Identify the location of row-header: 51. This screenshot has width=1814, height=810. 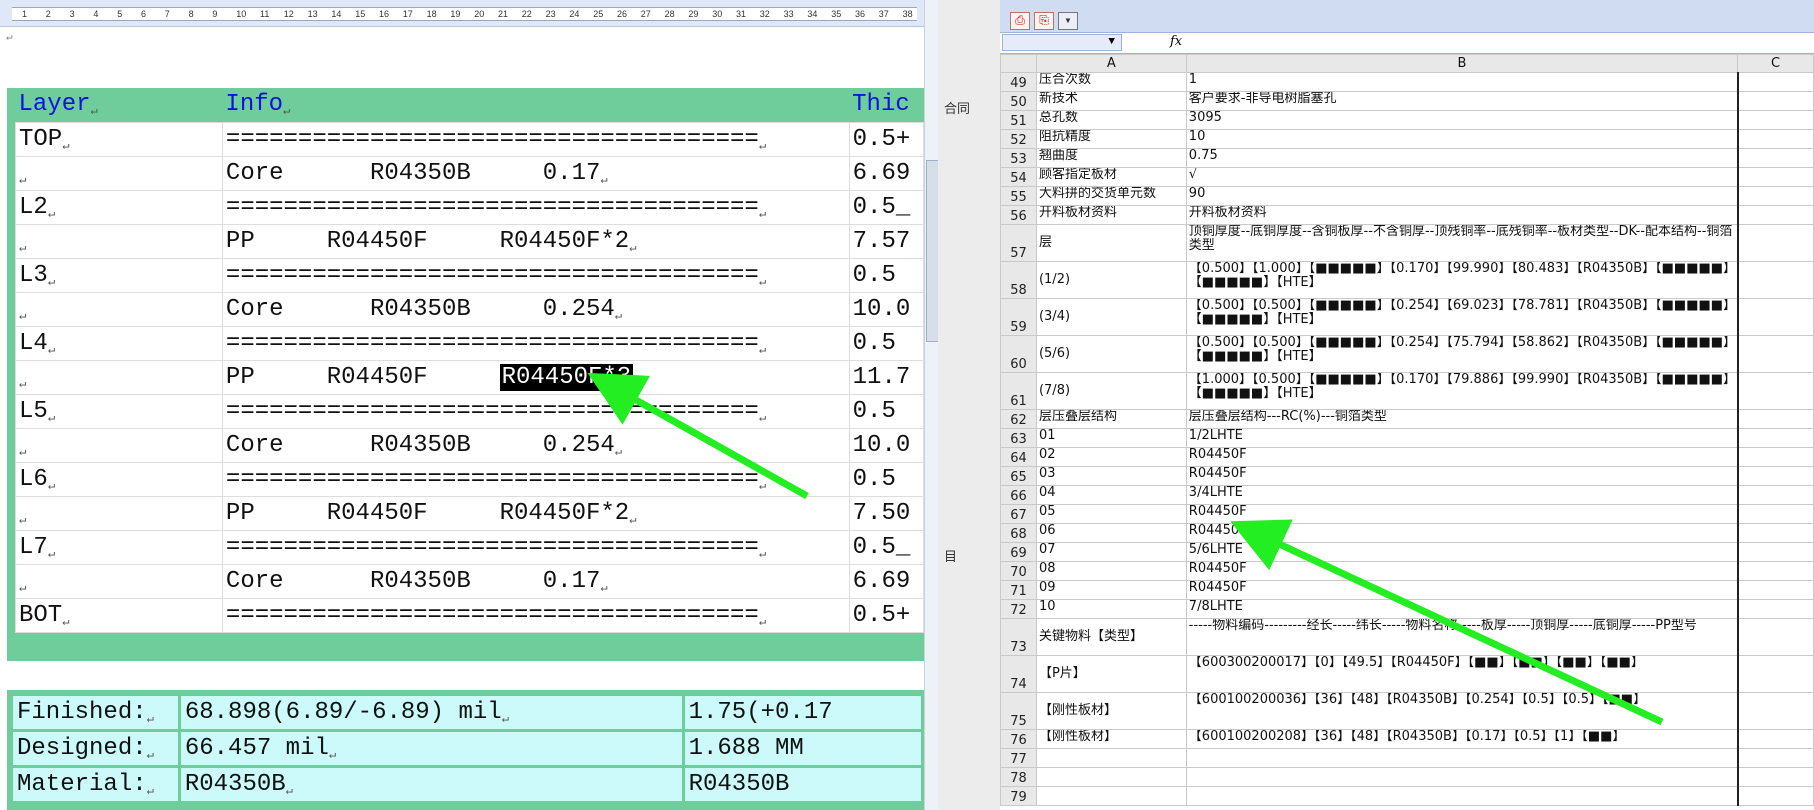
(1018, 120).